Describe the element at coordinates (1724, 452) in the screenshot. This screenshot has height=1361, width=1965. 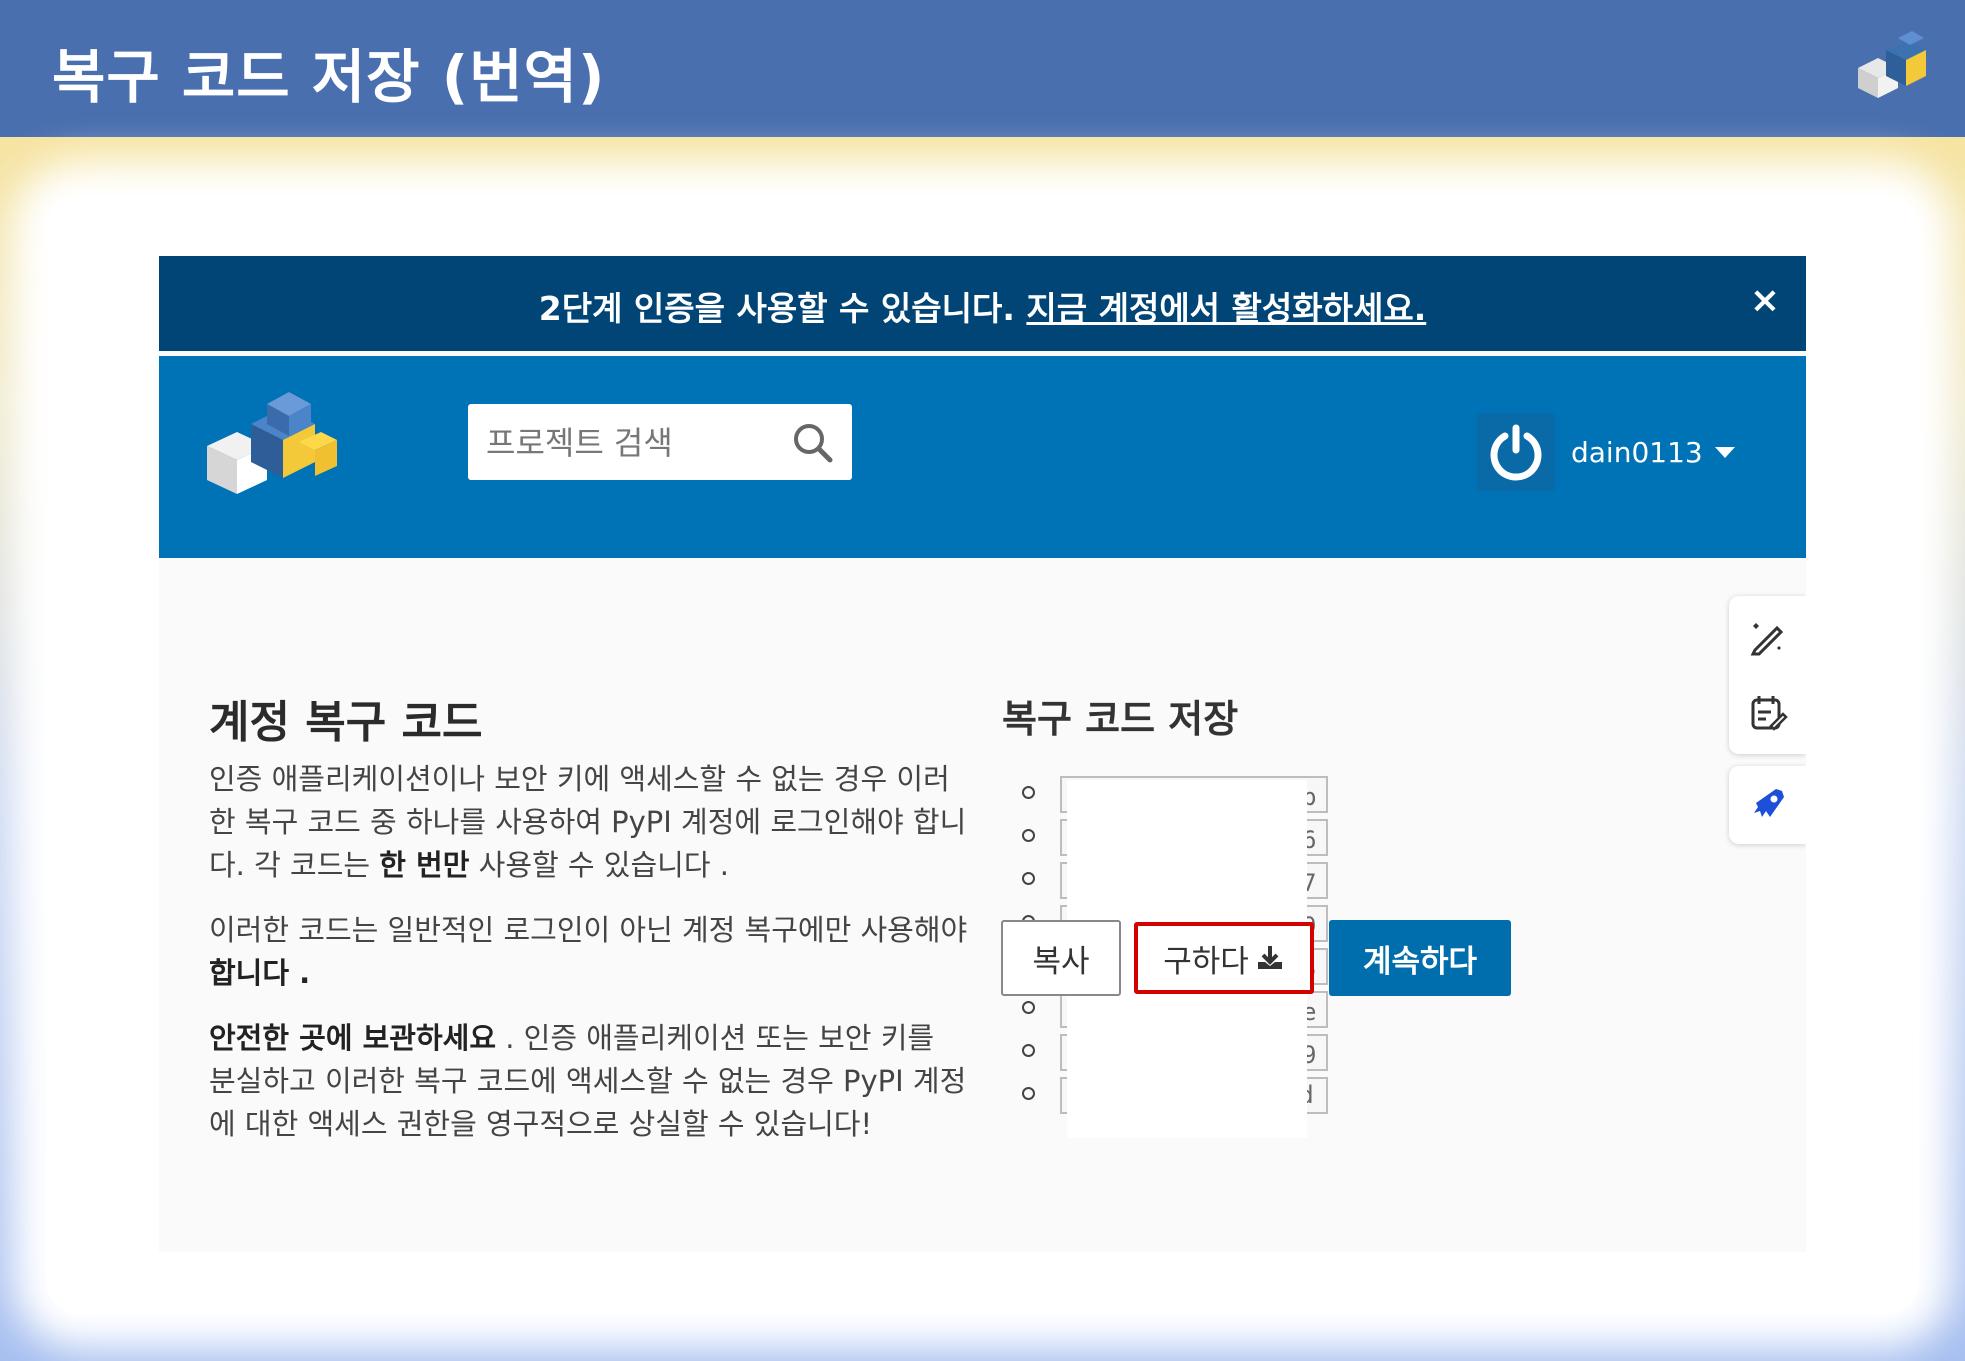
I see `caret-down-icon` at that location.